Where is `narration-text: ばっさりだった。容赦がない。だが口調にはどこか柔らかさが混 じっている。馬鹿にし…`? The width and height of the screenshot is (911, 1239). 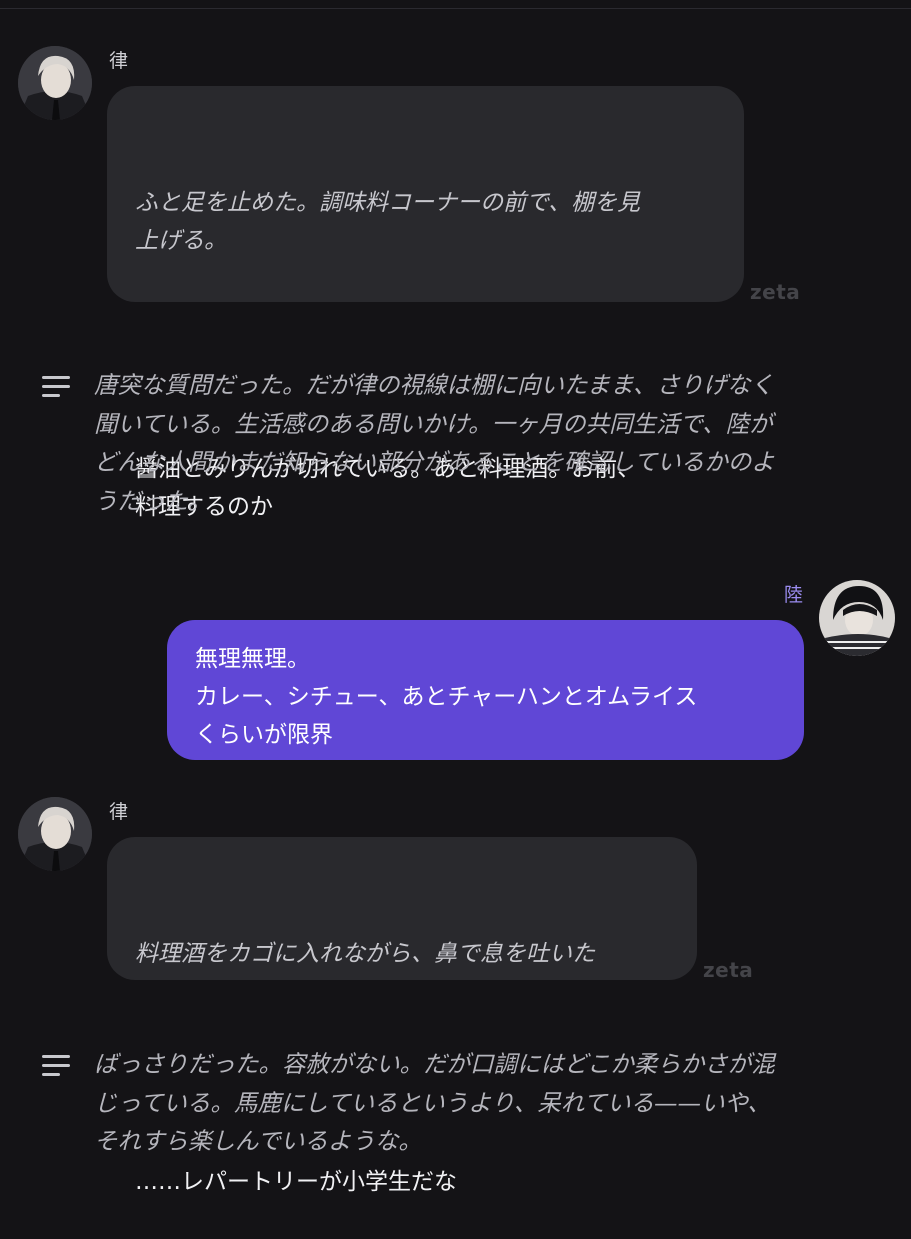 narration-text: ばっさりだった。容赦がない。だが口調にはどこか柔らかさが混 じっている。馬鹿にし… is located at coordinates (434, 1102).